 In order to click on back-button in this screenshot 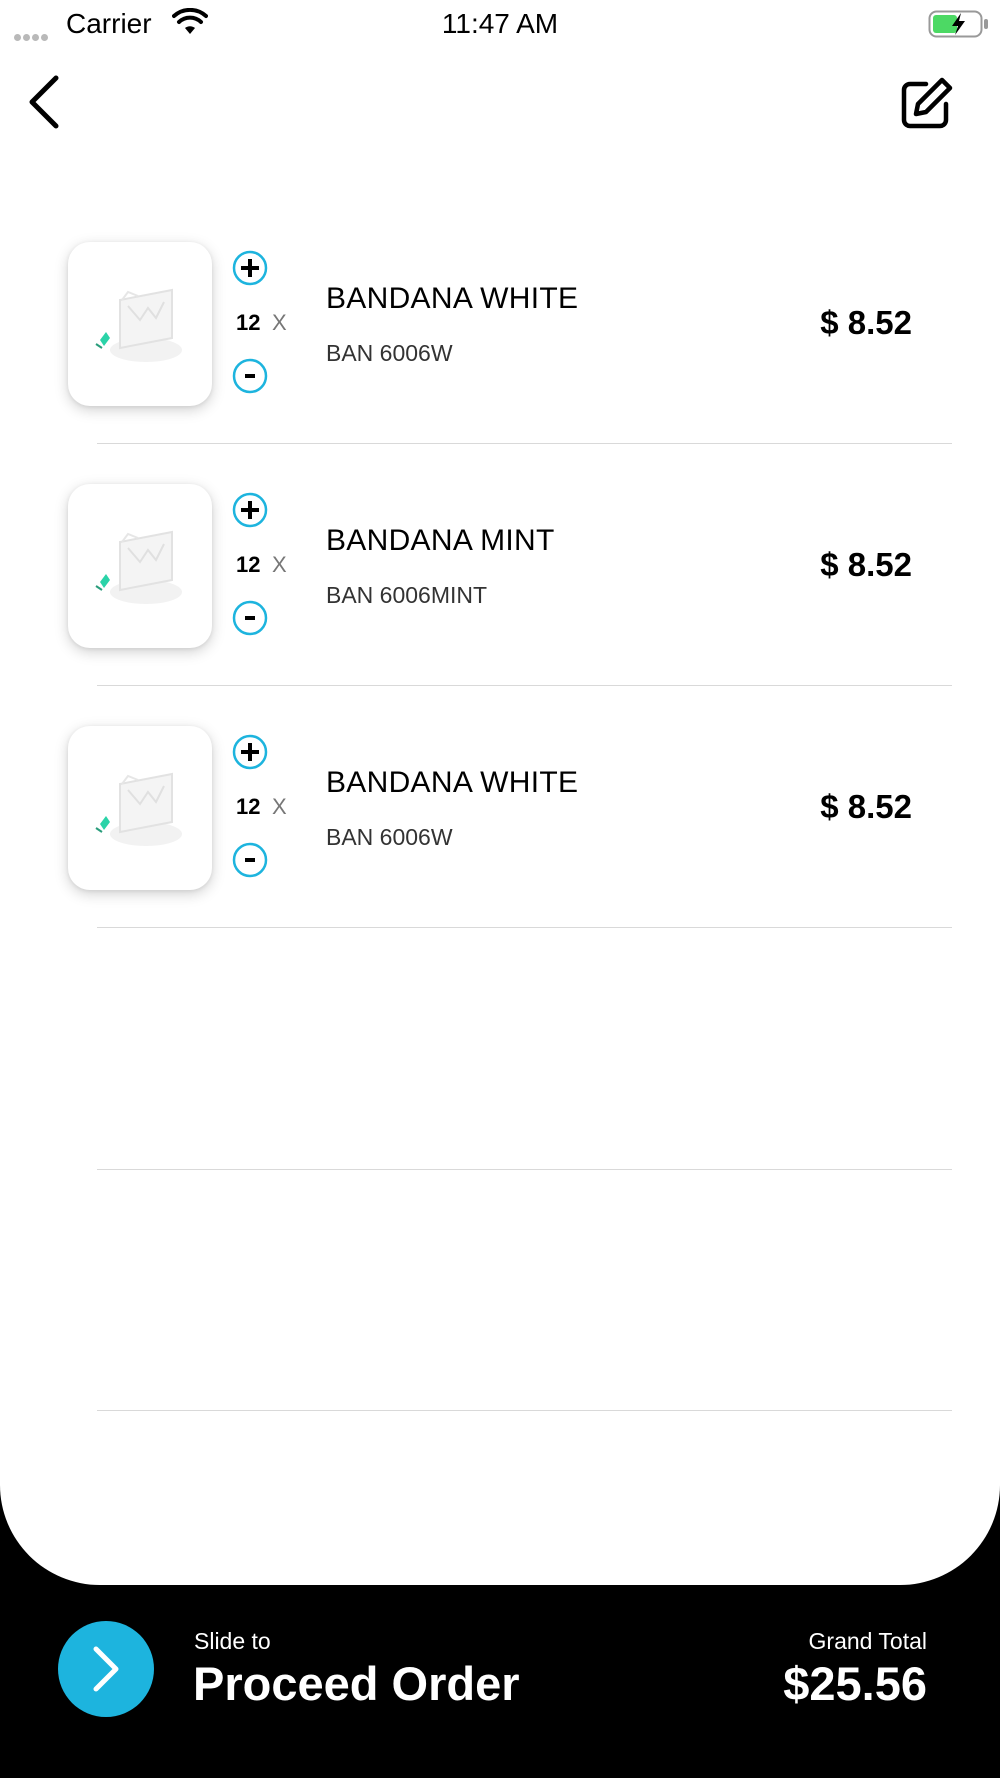, I will do `click(46, 102)`.